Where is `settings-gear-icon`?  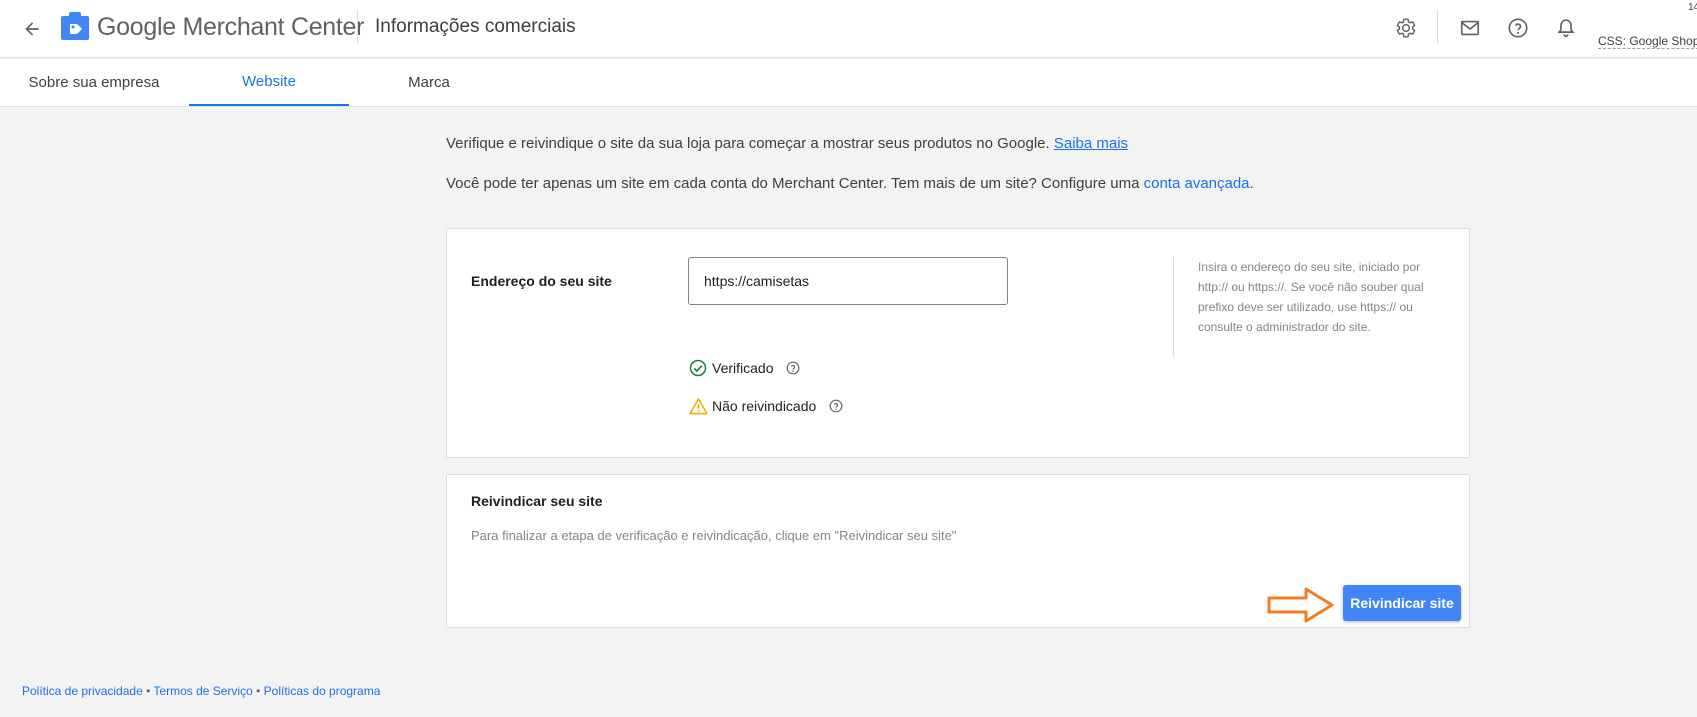 settings-gear-icon is located at coordinates (1406, 28).